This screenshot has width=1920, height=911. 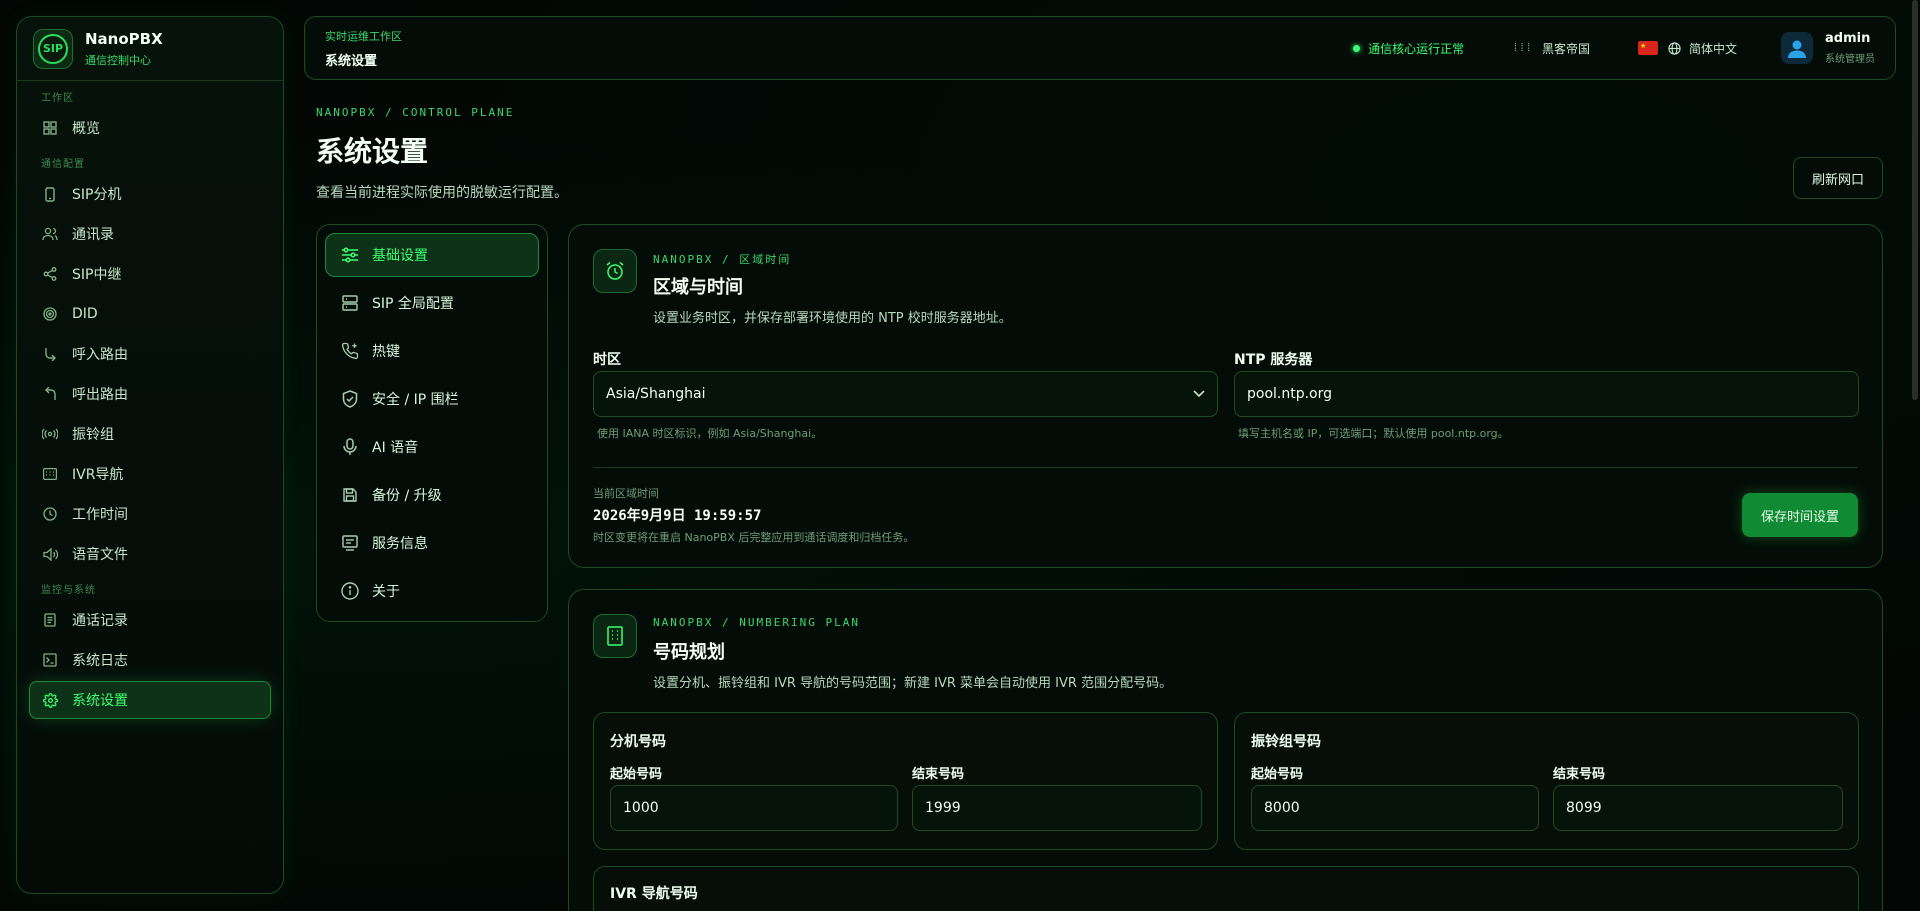 What do you see at coordinates (638, 742) in the screenshot?
I see `extension-range-title: 分机号码` at bounding box center [638, 742].